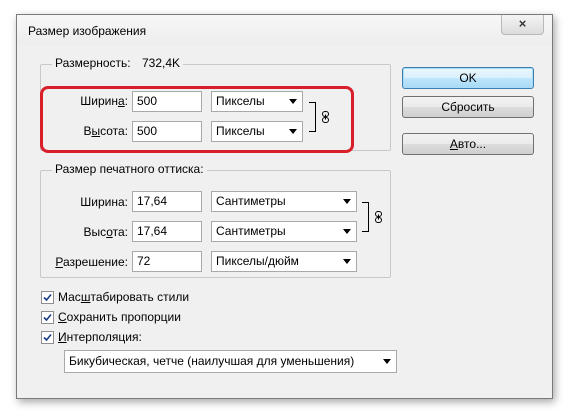 This screenshot has height=413, width=574. I want to click on constrain-proportions-checkbox, so click(47, 317).